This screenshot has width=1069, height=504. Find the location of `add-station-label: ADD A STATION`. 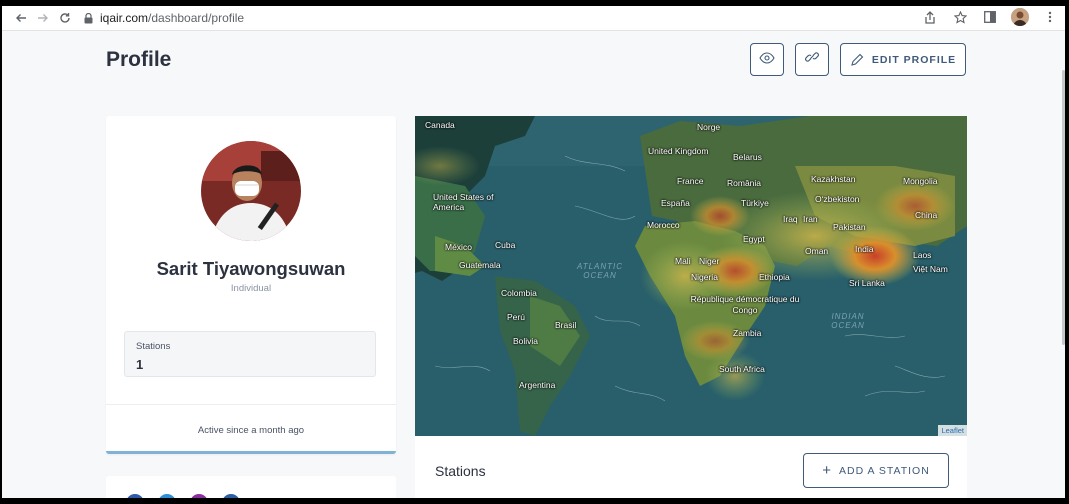

add-station-label: ADD A STATION is located at coordinates (884, 470).